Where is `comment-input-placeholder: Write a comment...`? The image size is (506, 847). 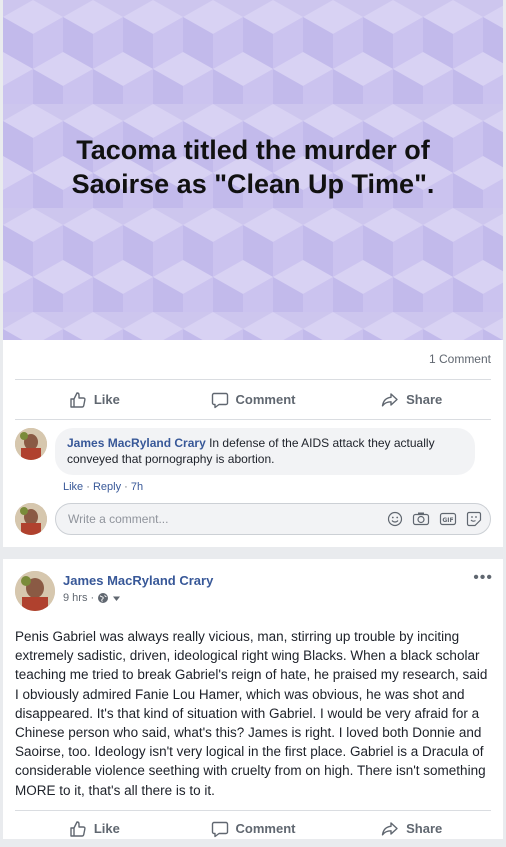 comment-input-placeholder: Write a comment... is located at coordinates (118, 519).